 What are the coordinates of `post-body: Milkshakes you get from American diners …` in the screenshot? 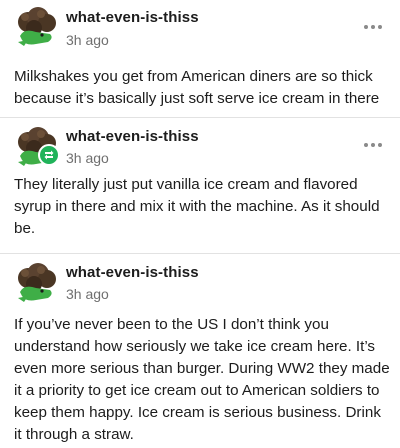 It's located at (197, 87).